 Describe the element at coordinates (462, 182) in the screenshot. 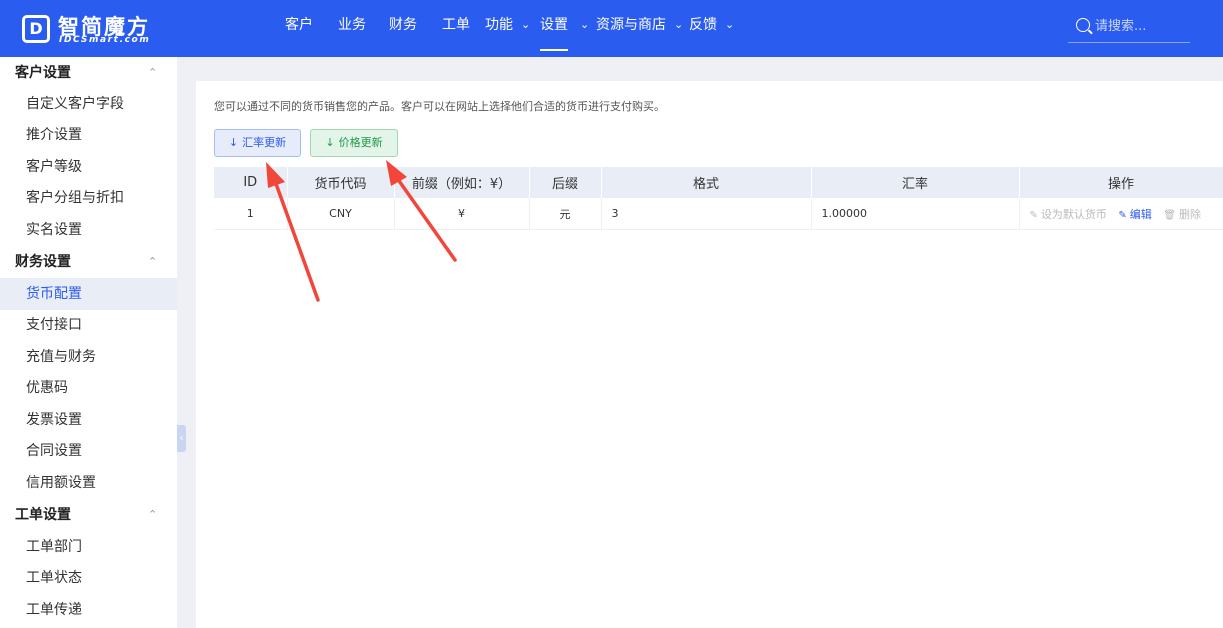

I see `column-header-prefix: 前缀（例如：¥）` at that location.